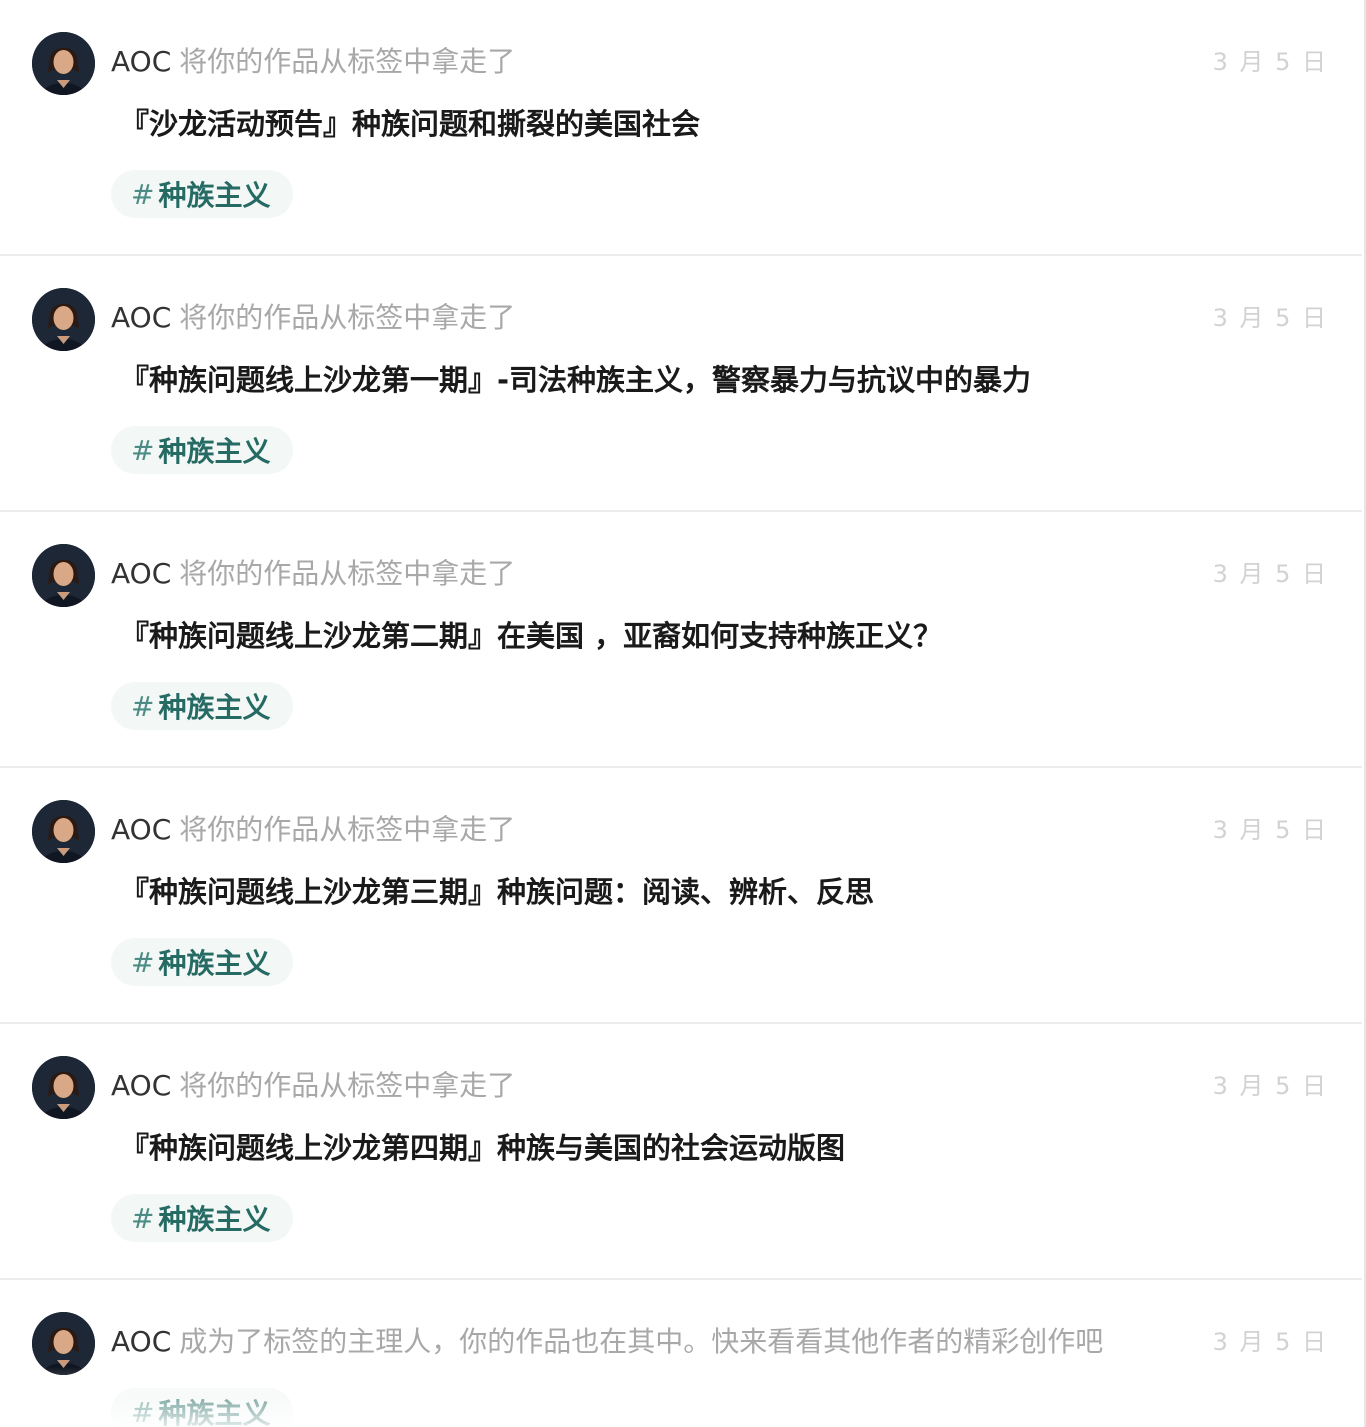  I want to click on post-title: 『沙龙活动预告』种族问题和撕裂的美国社会, so click(410, 124).